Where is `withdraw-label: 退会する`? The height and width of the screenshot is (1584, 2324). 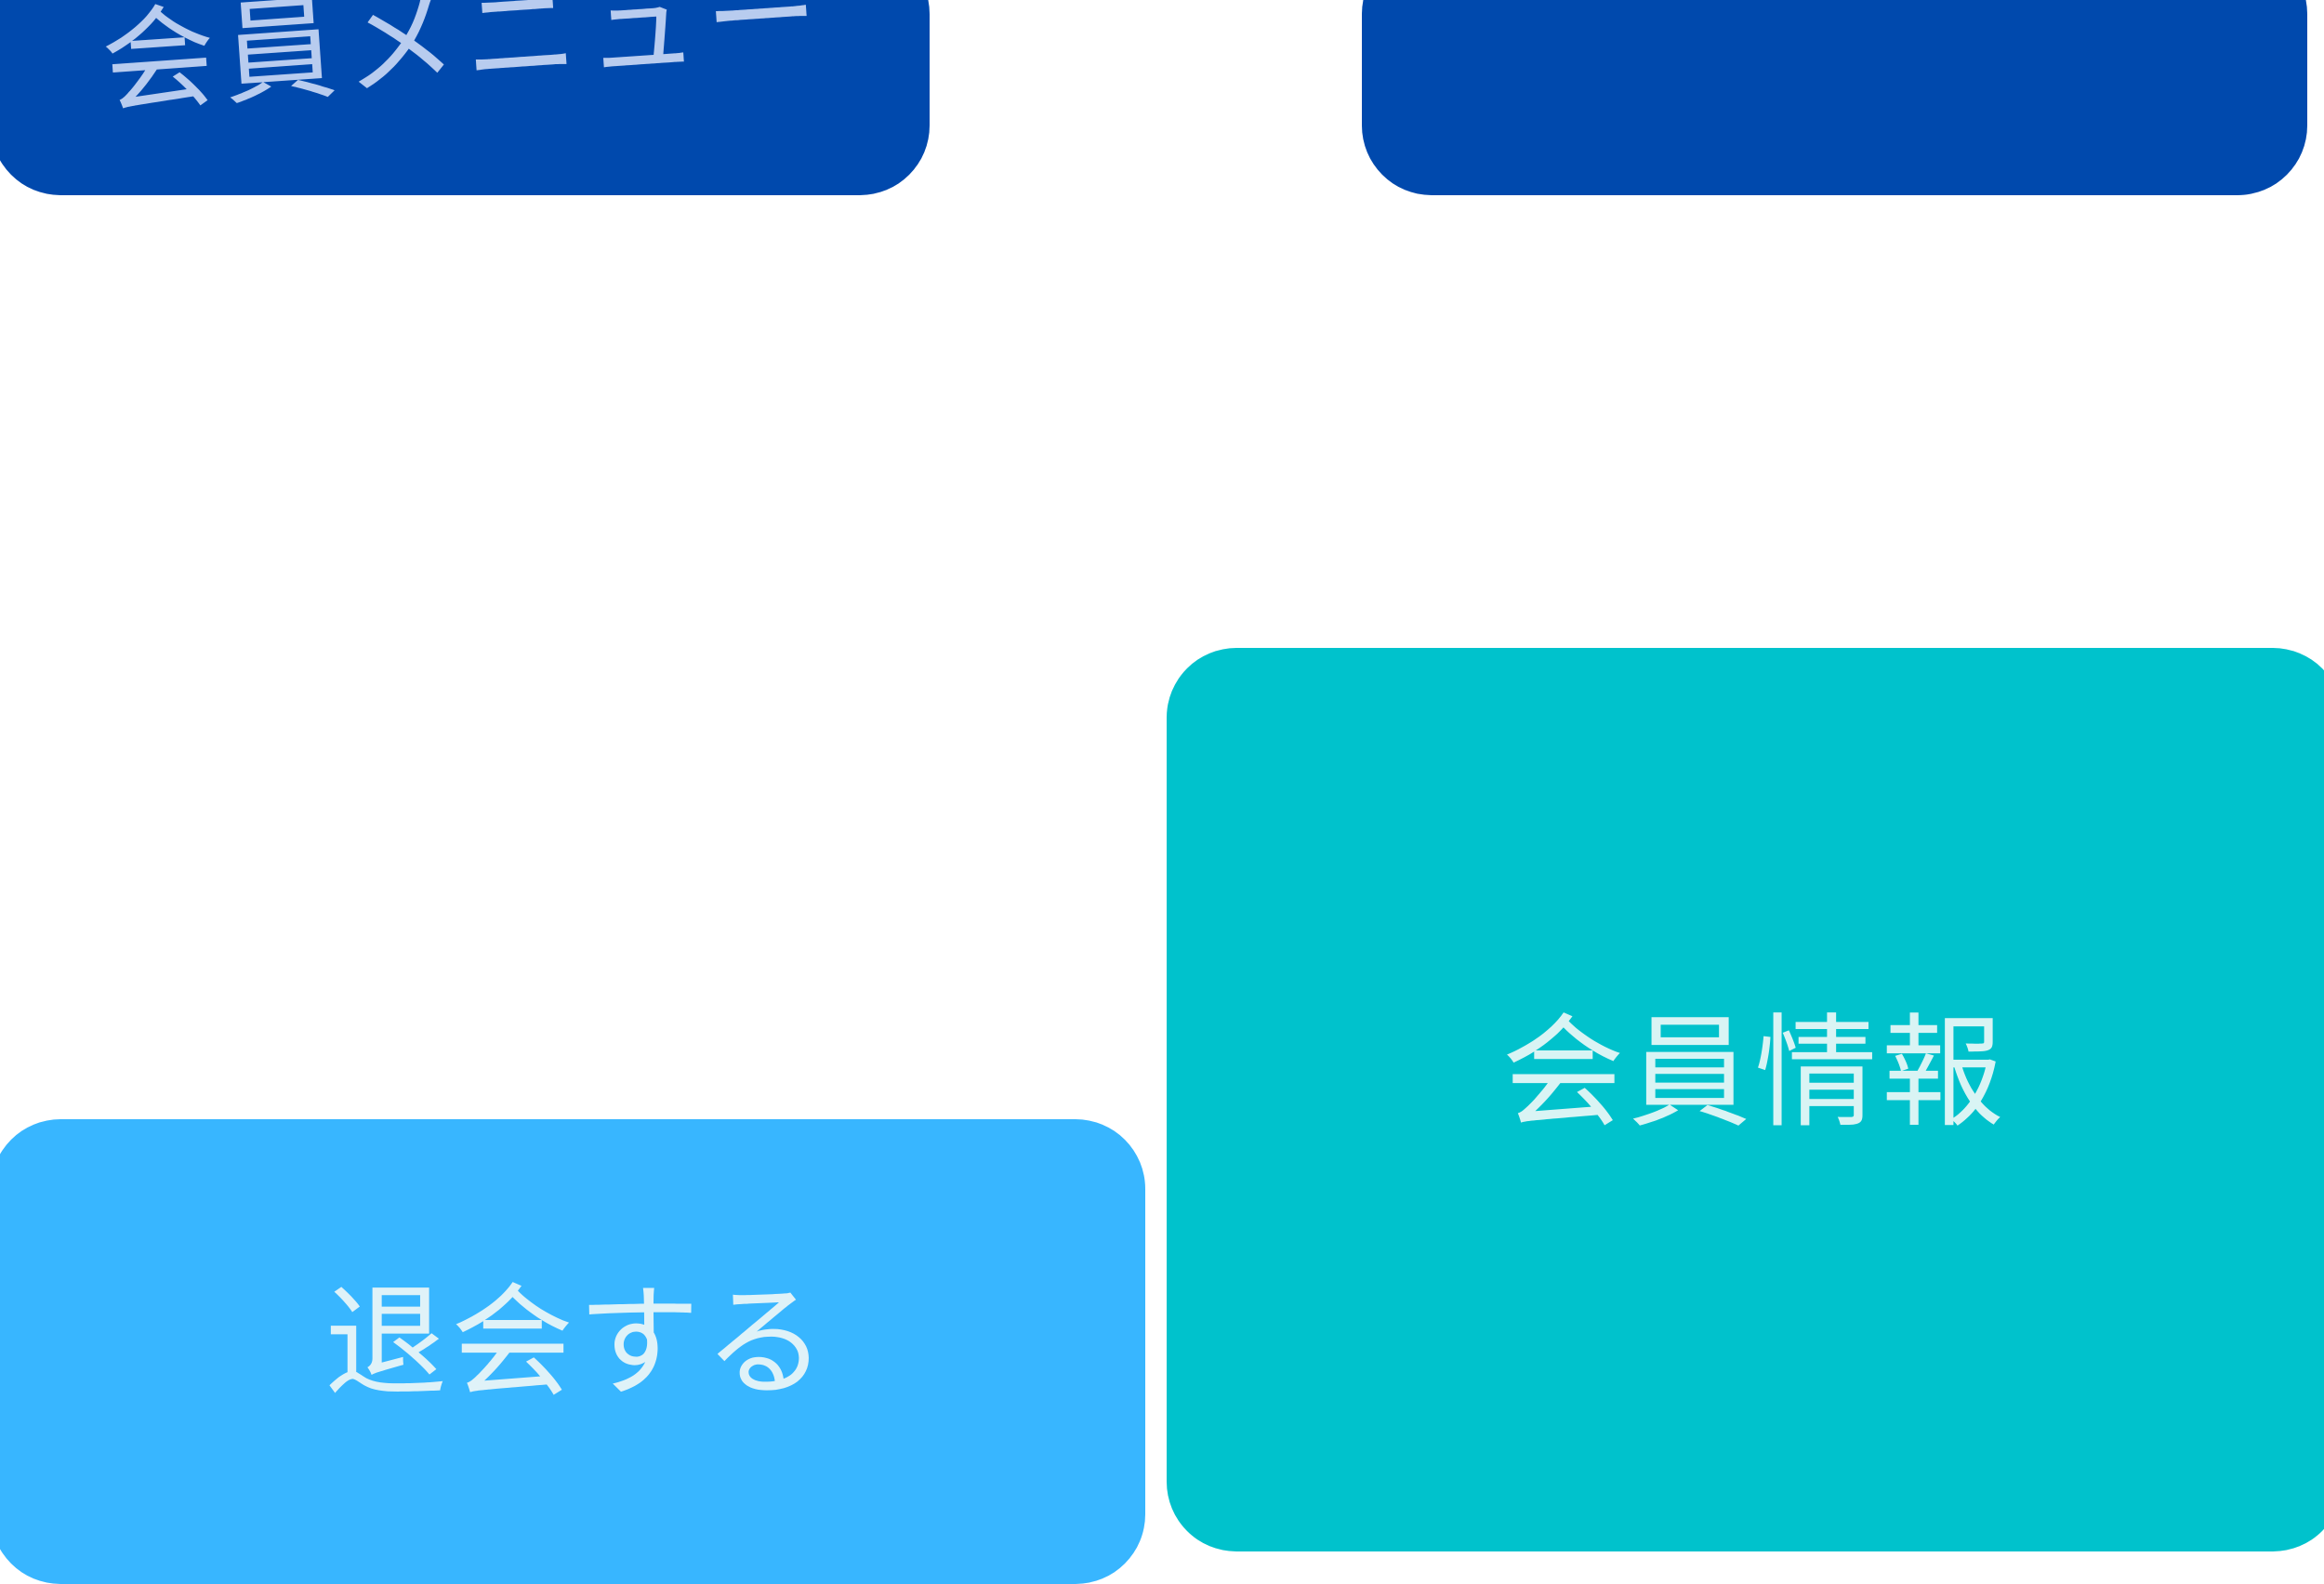
withdraw-label: 退会する is located at coordinates (577, 1343).